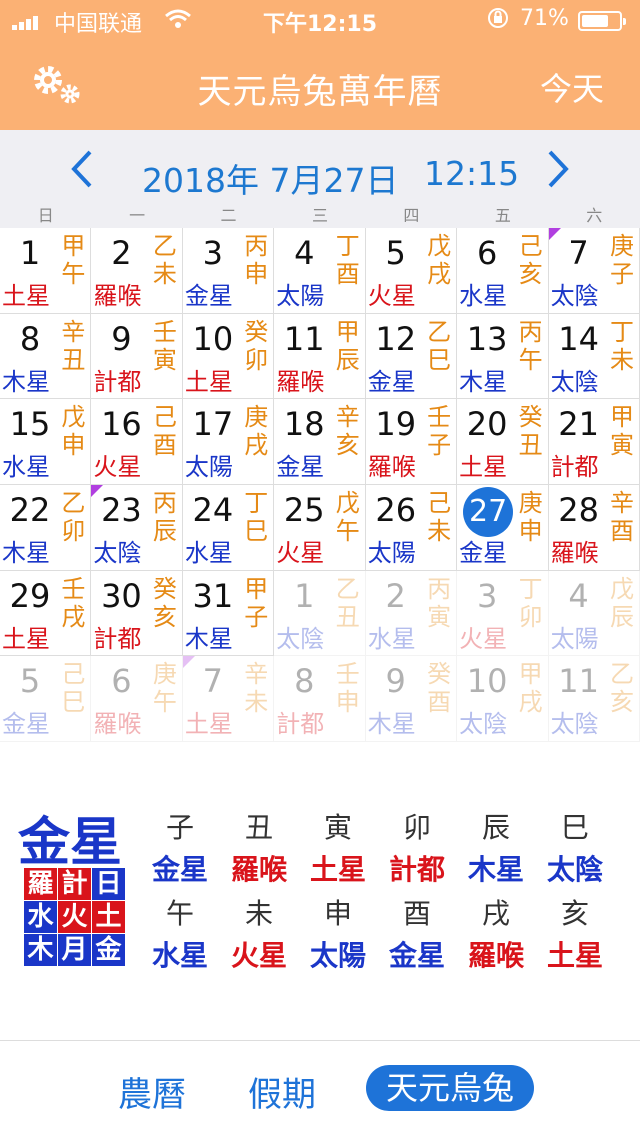 Image resolution: width=640 pixels, height=1136 pixels. I want to click on hour-star-label: 水星, so click(179, 955).